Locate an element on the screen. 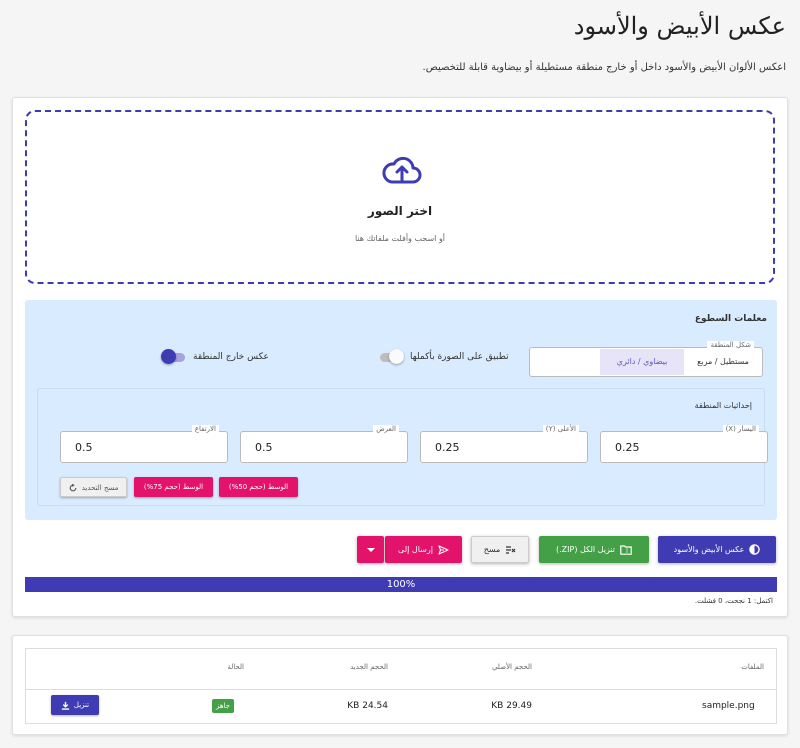  height-value: 0.5 is located at coordinates (84, 447).